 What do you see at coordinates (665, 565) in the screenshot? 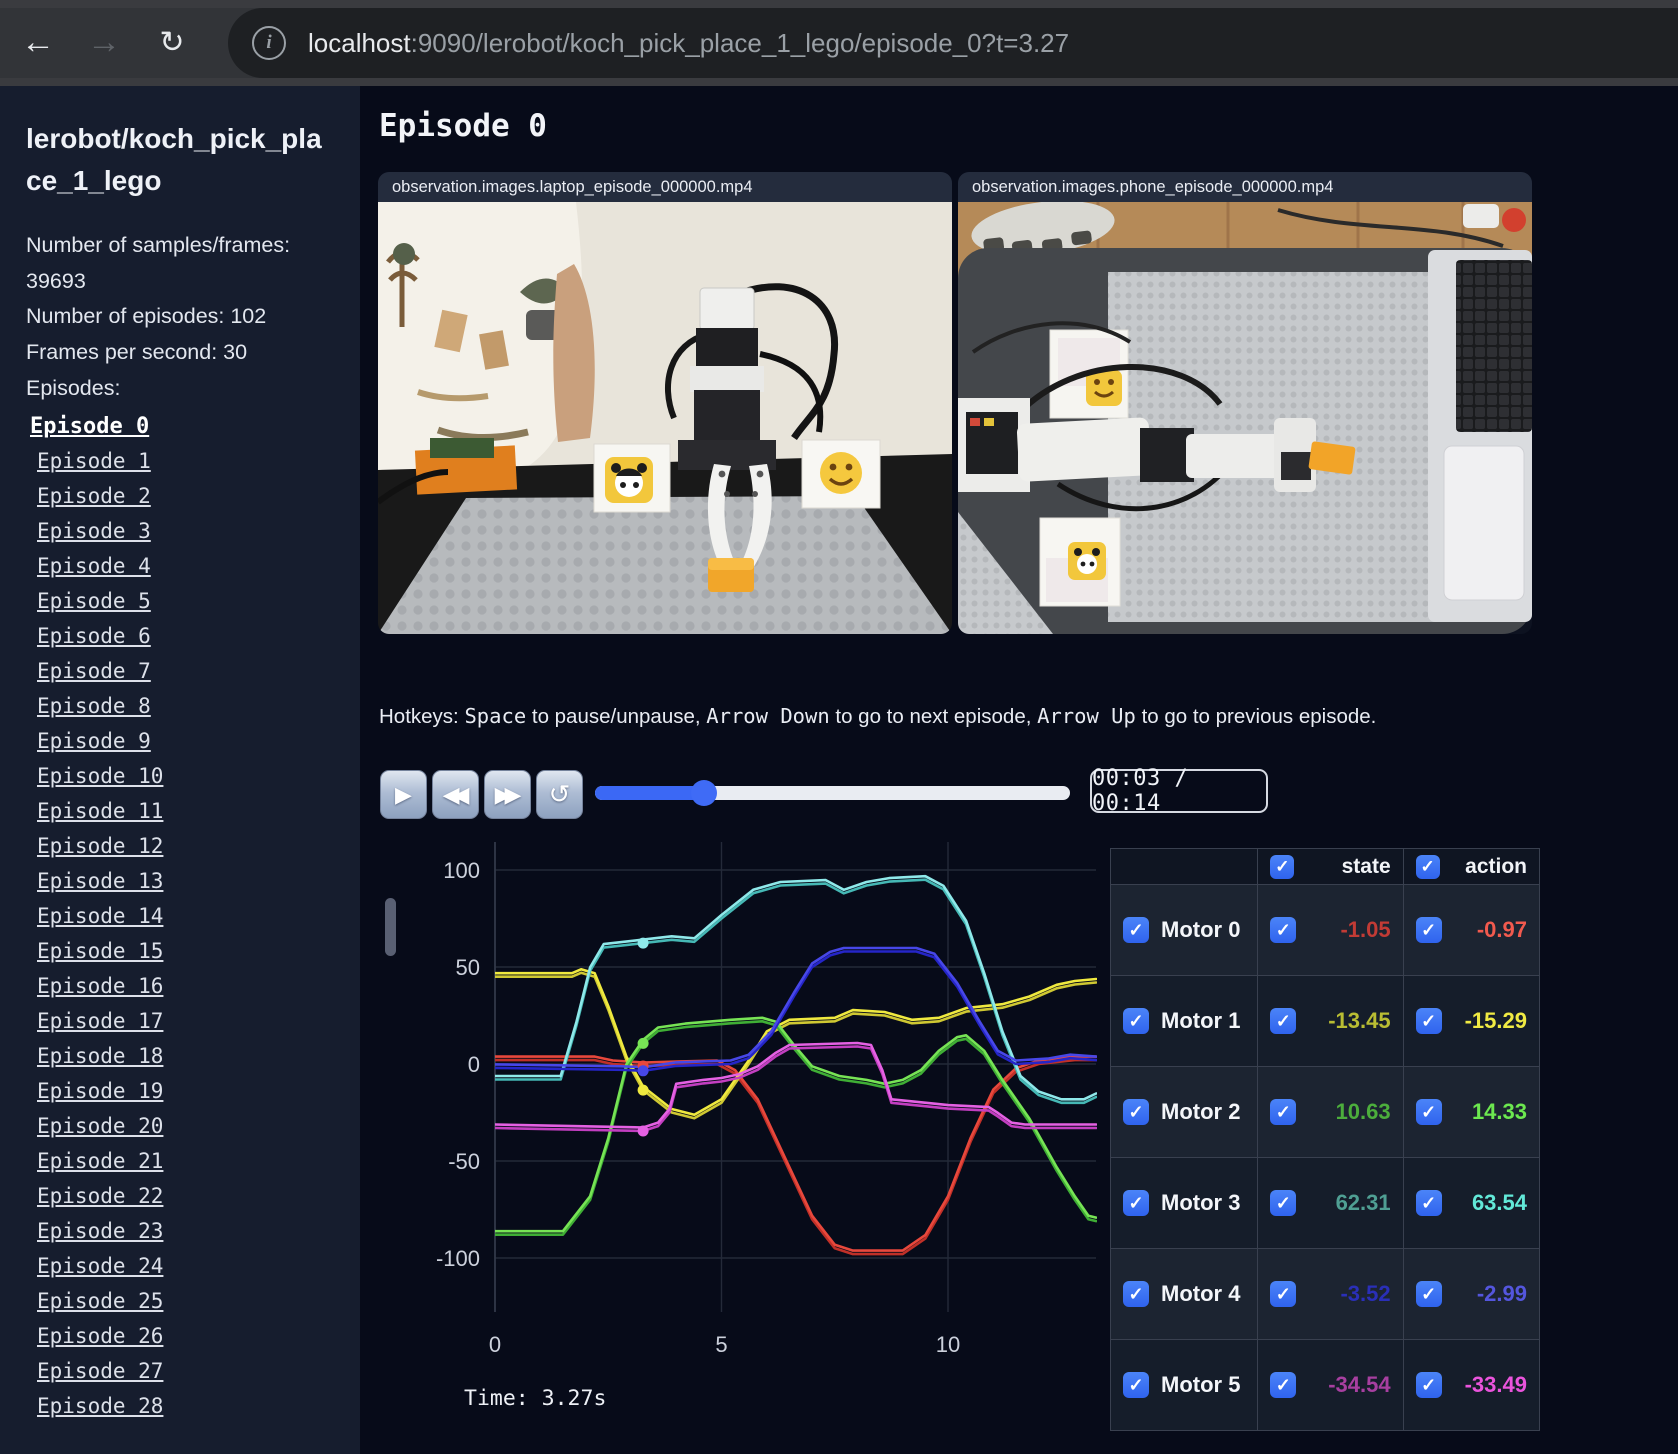
I see `lego-baseplate` at bounding box center [665, 565].